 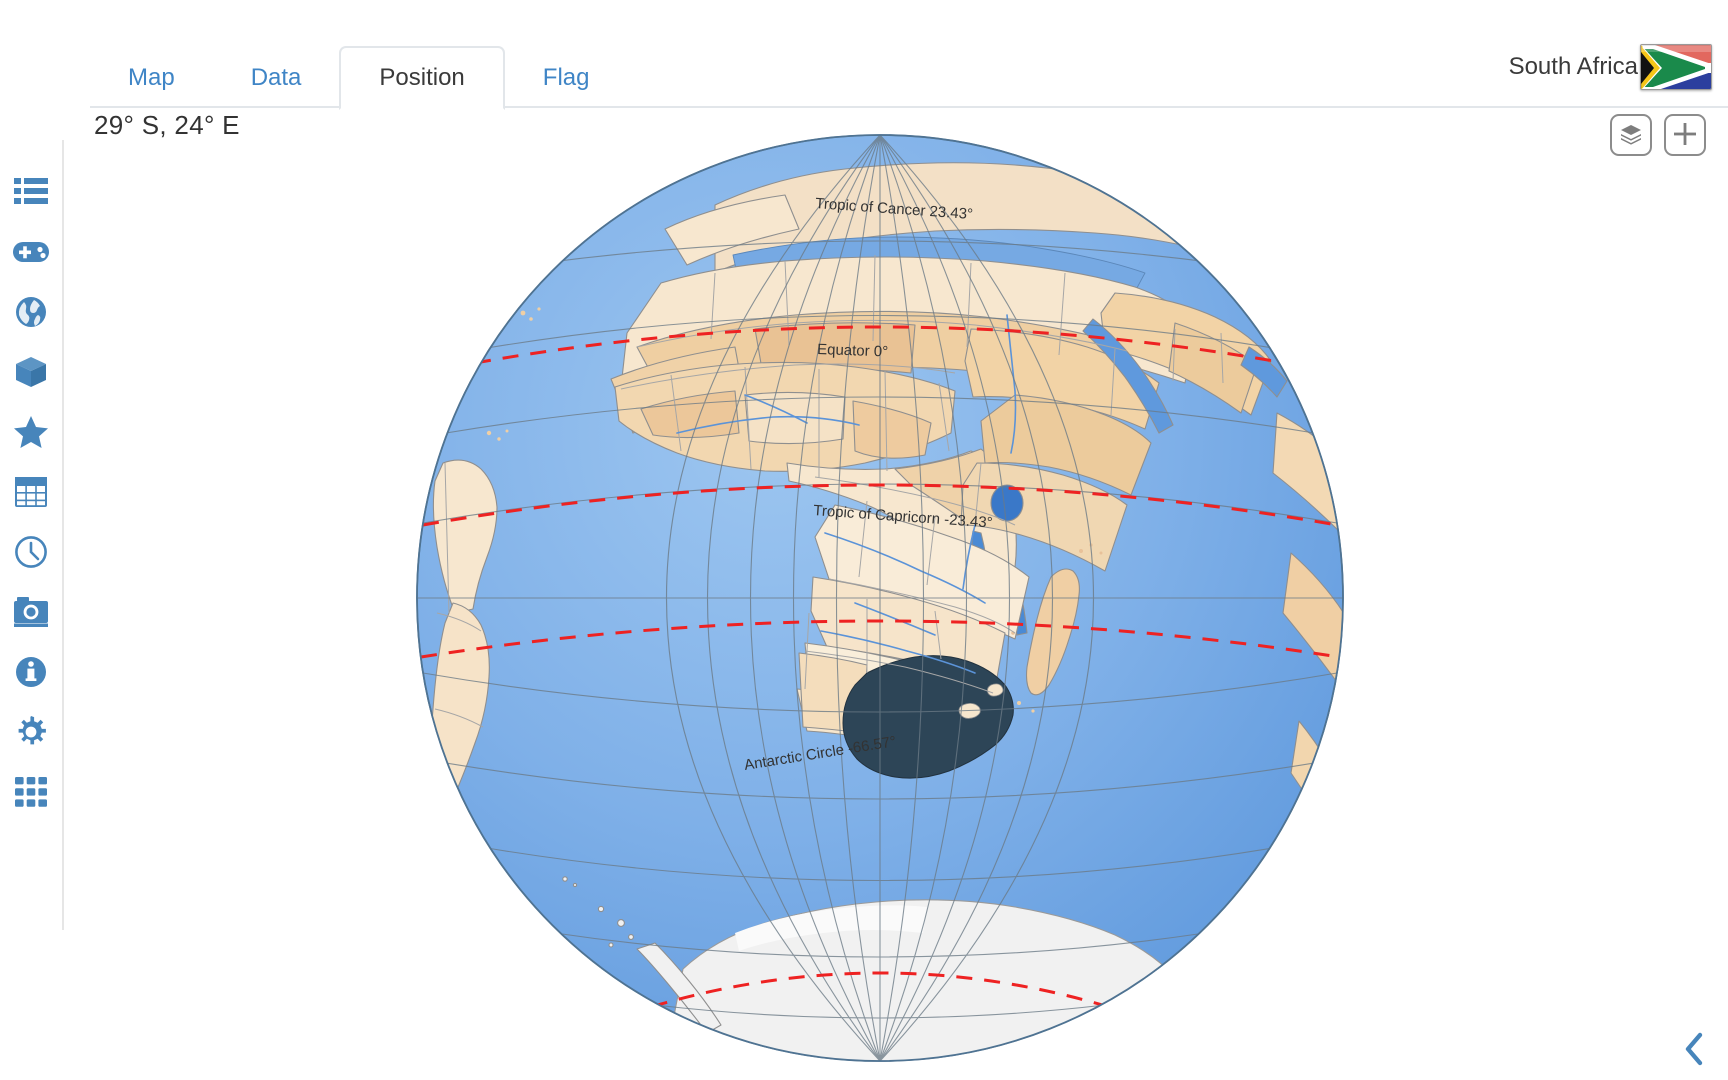 I want to click on sidebar-item-globe, so click(x=31, y=312).